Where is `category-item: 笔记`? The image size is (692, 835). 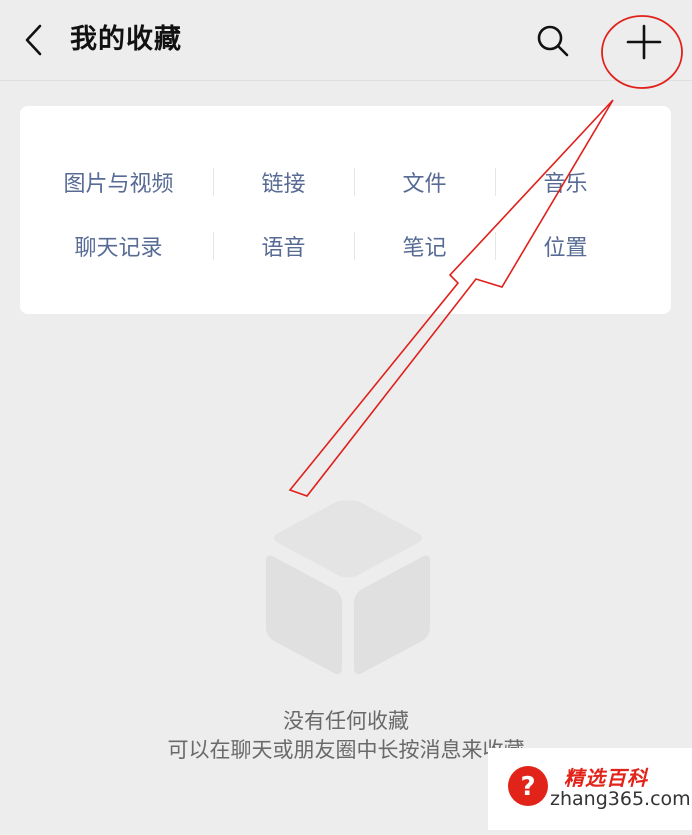
category-item: 笔记 is located at coordinates (424, 246).